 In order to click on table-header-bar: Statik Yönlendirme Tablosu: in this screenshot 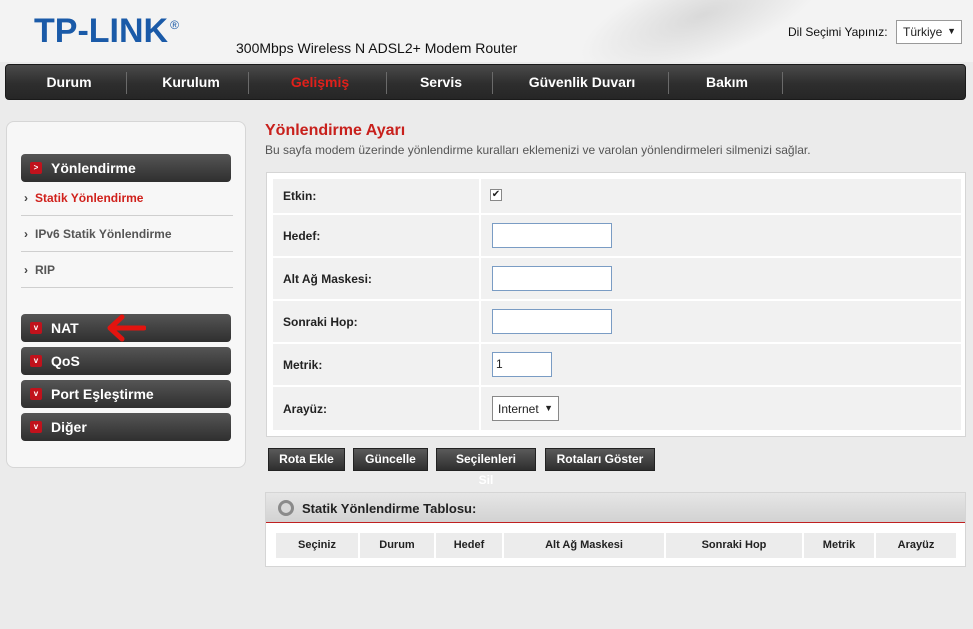, I will do `click(615, 508)`.